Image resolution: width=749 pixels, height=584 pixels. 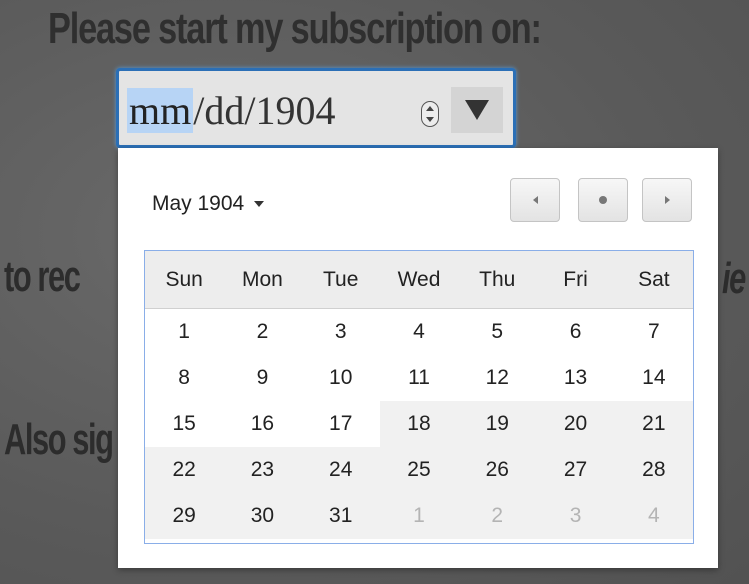 I want to click on dot-icon, so click(x=603, y=200).